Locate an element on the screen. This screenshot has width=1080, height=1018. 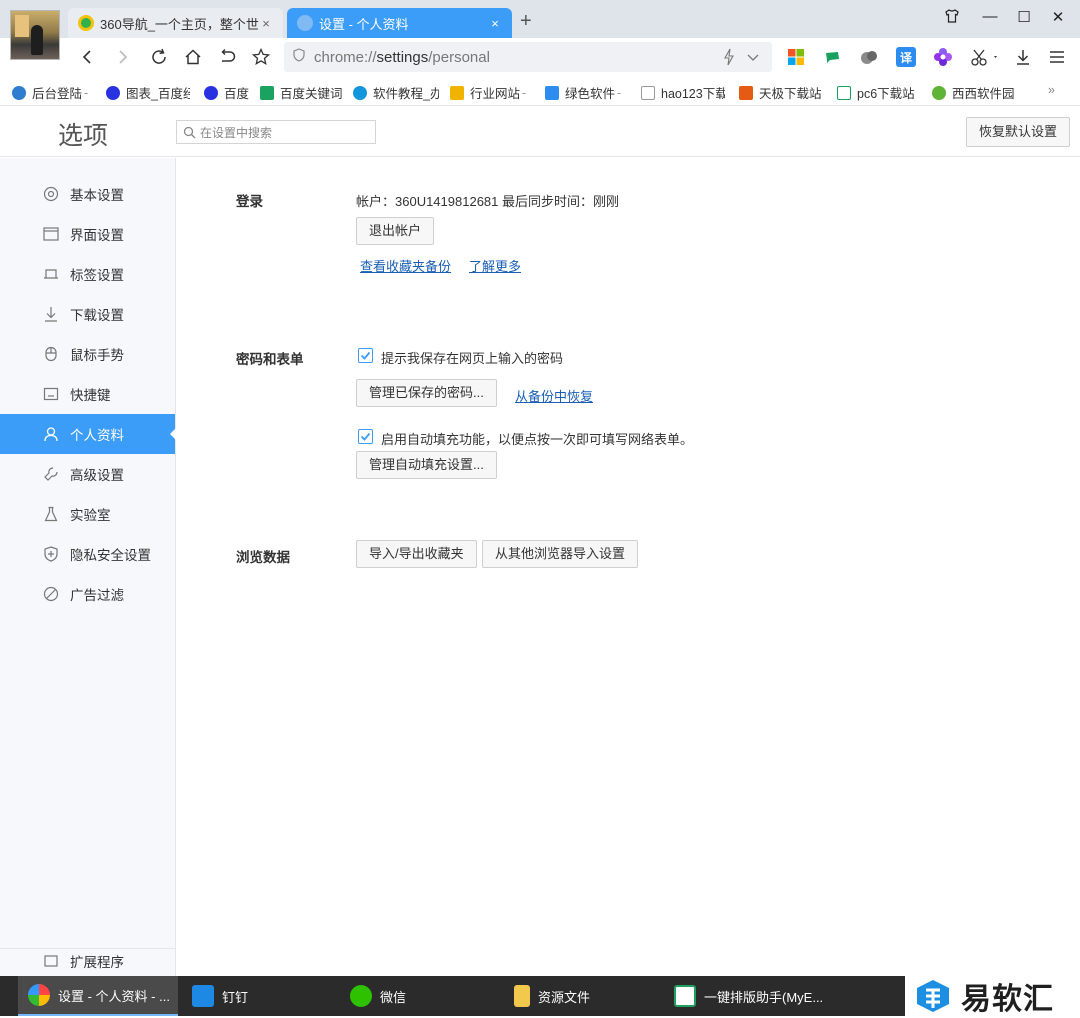
address-bar: chrome://settings/personal is located at coordinates (528, 57).